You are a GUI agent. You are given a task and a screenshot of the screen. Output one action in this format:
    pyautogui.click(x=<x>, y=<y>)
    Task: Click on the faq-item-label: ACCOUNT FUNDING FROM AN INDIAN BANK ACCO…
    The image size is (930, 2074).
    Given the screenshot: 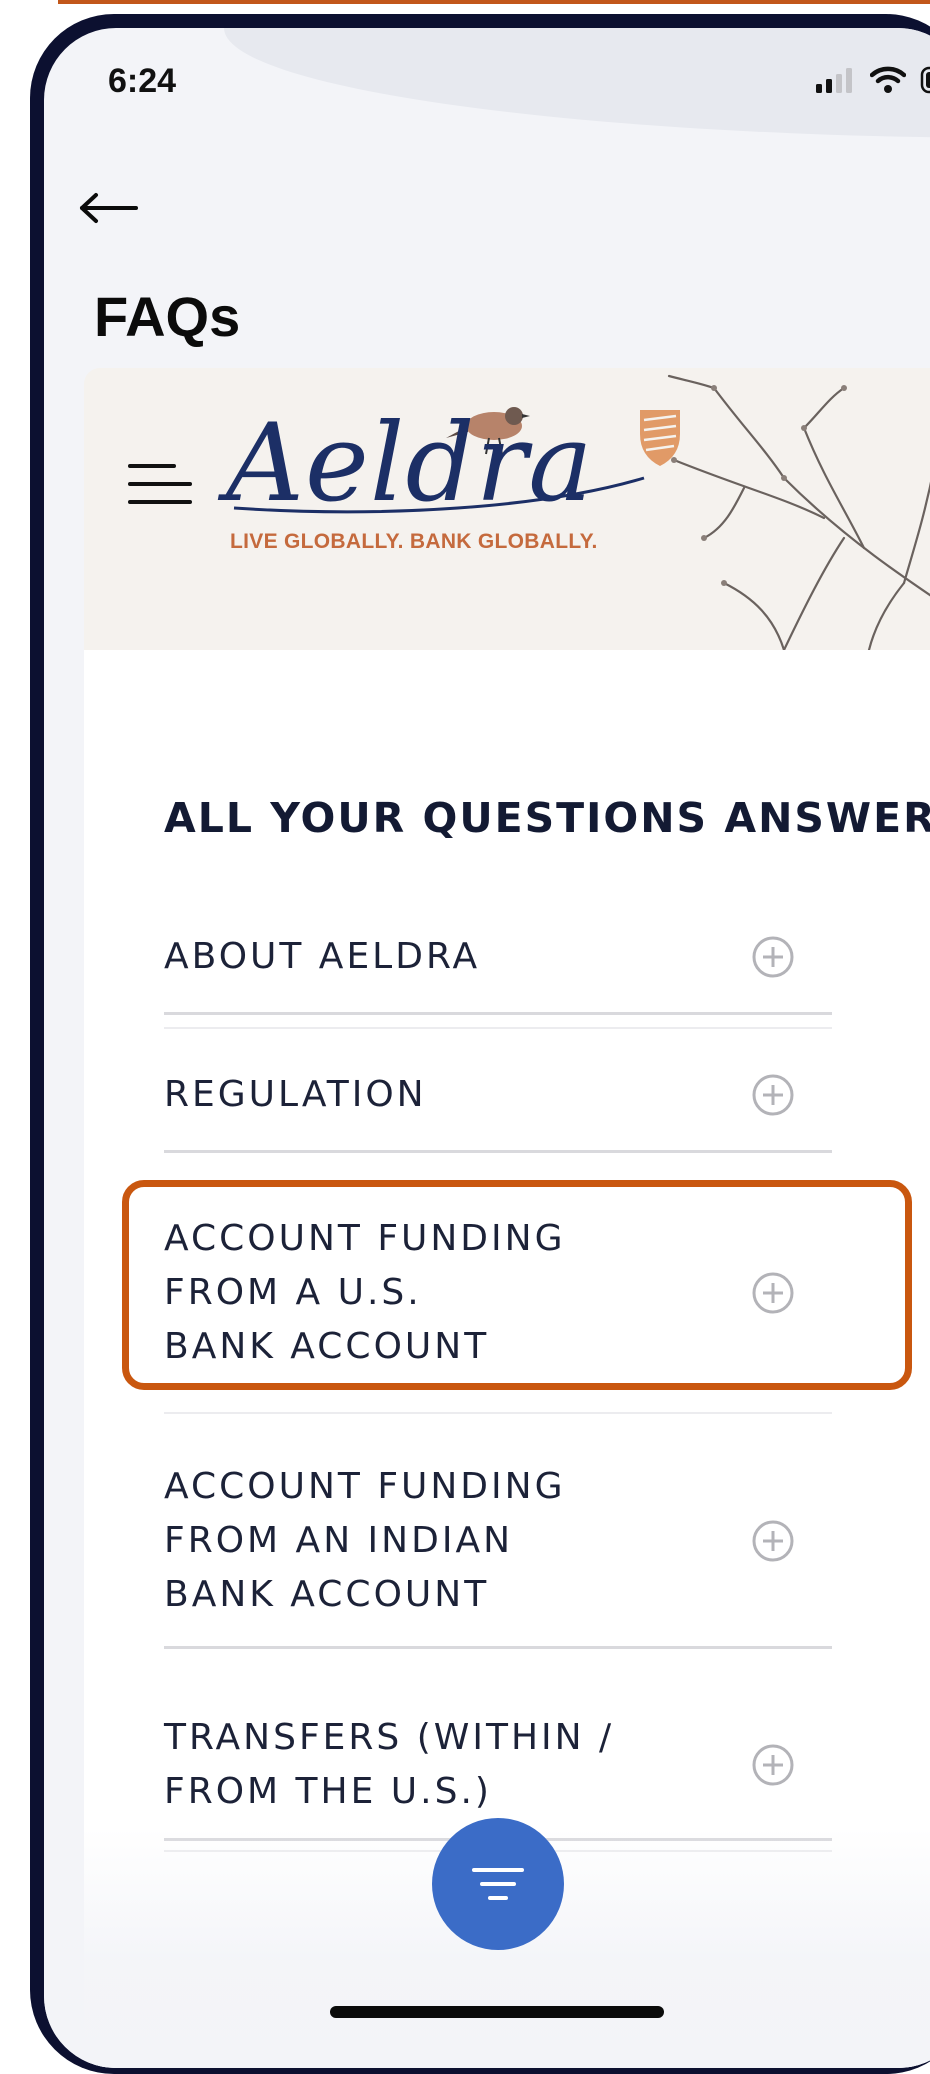 What is the action you would take?
    pyautogui.click(x=365, y=1540)
    